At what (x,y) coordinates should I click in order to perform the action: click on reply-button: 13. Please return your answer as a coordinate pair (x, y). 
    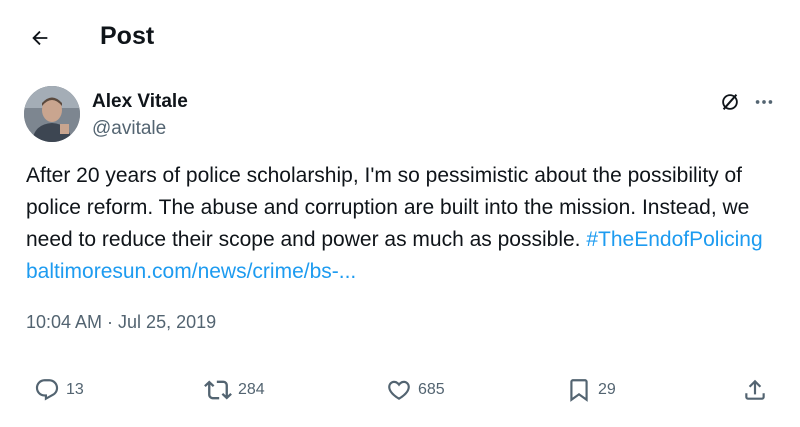
    Looking at the image, I should click on (59, 390).